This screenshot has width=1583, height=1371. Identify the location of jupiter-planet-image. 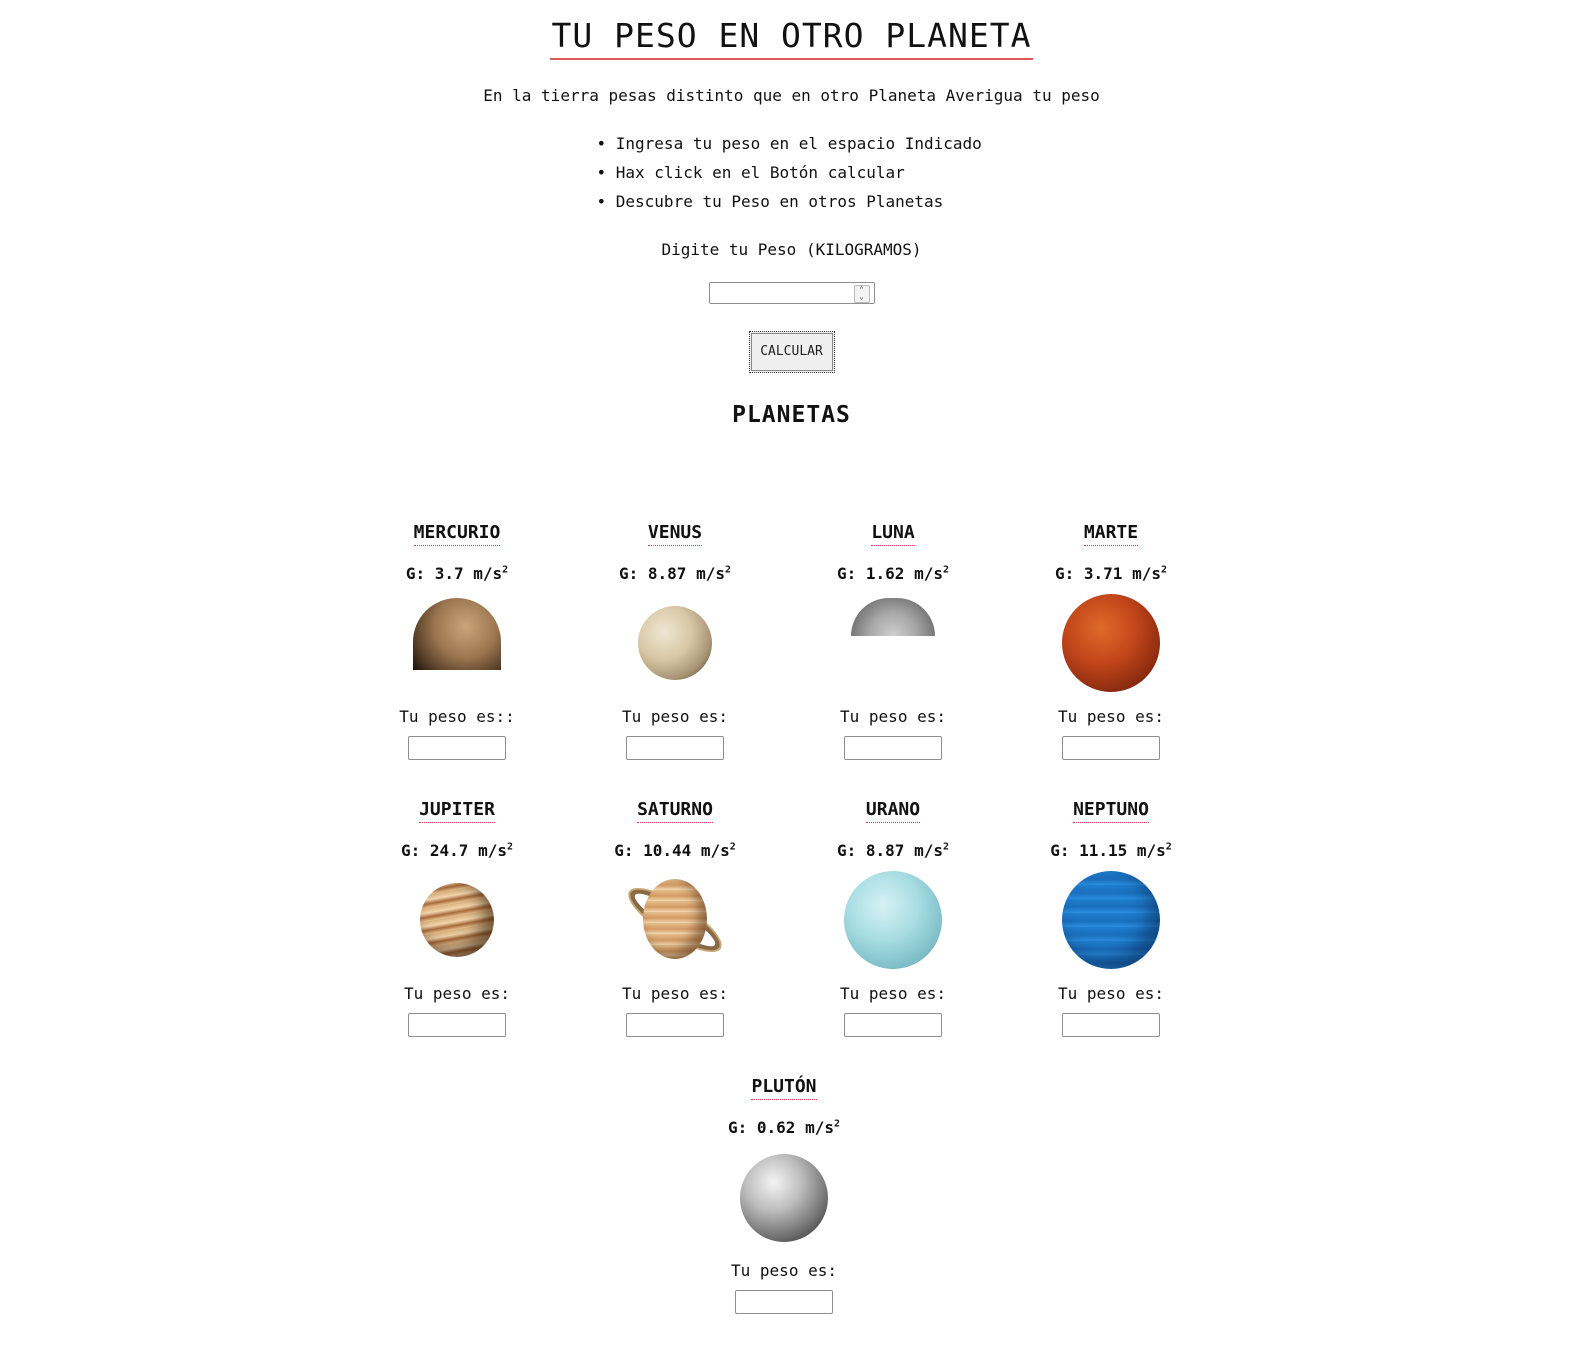
(457, 920).